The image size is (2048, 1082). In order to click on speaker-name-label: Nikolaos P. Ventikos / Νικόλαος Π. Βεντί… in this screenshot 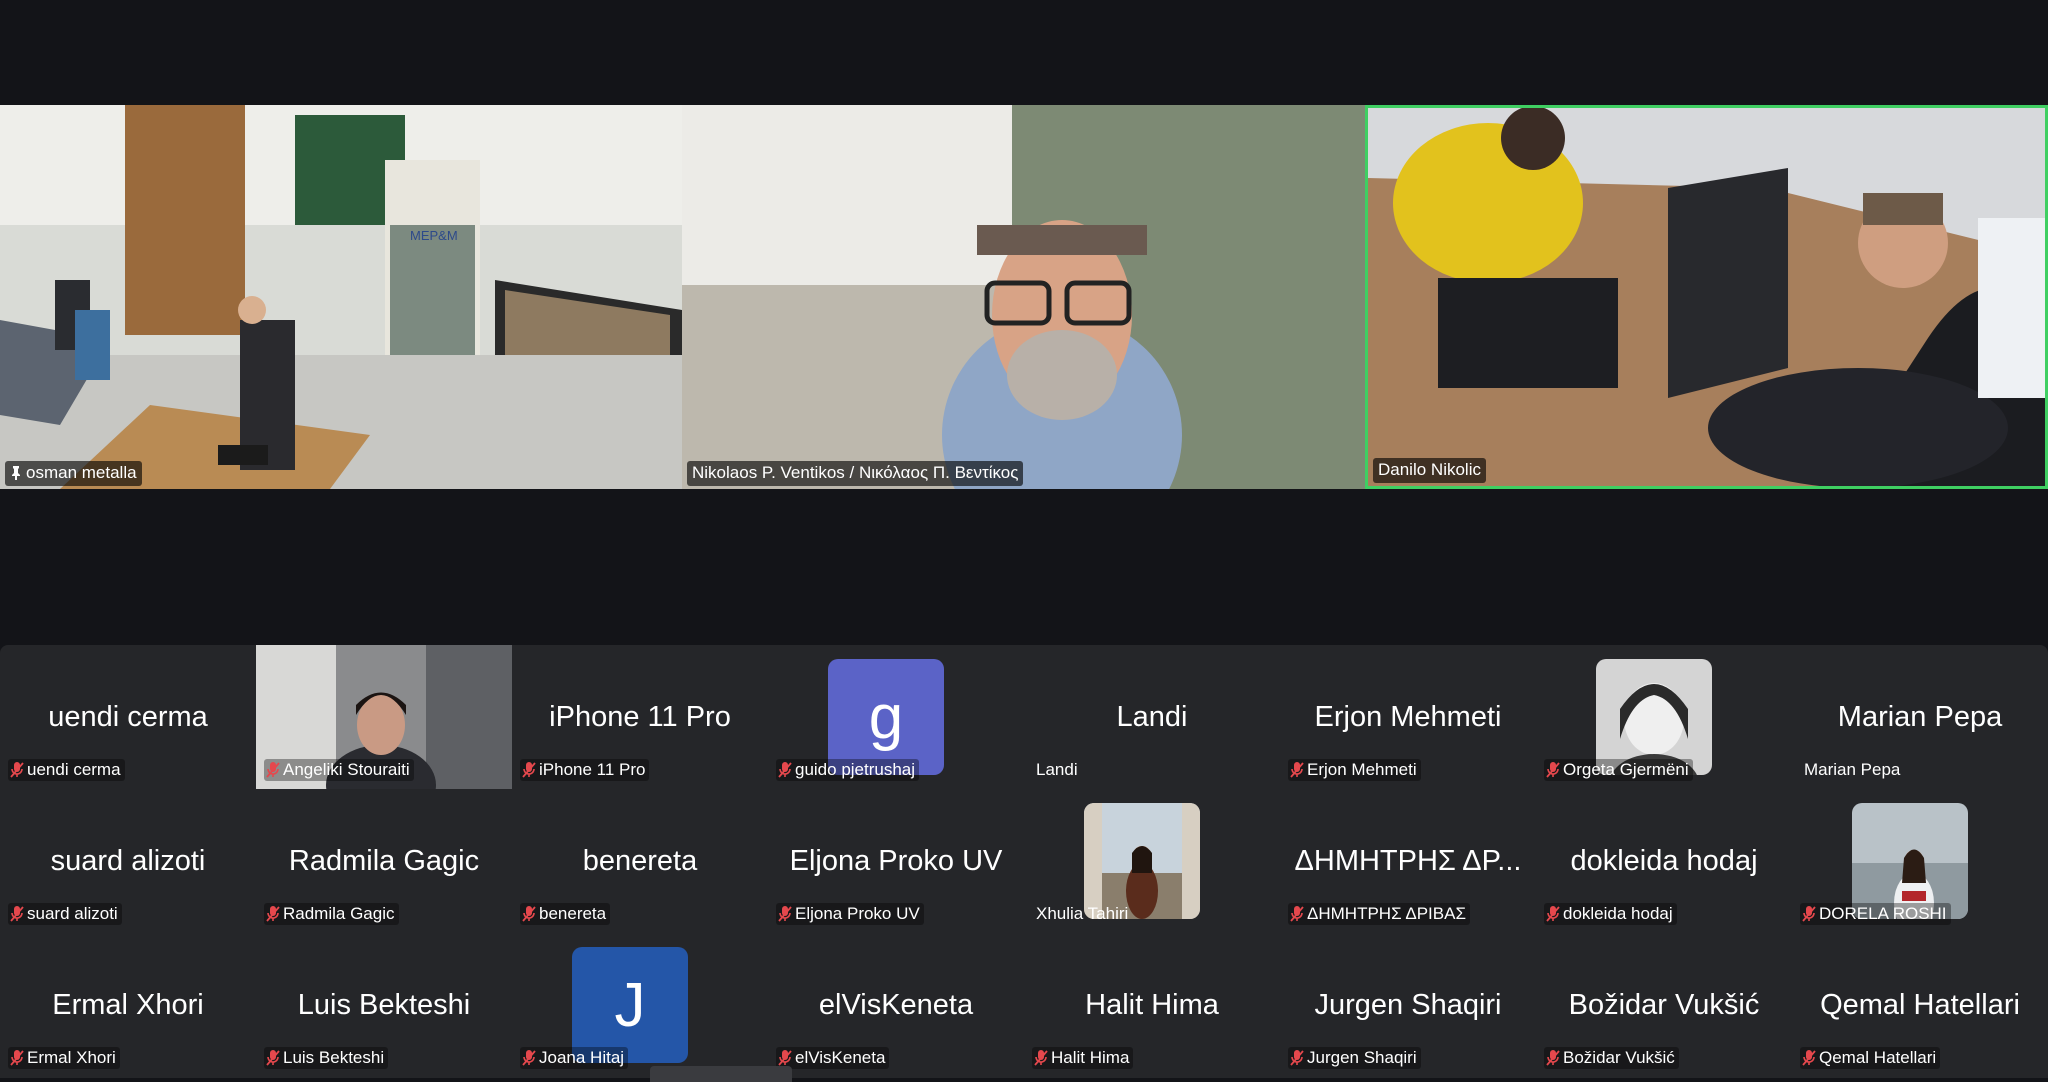, I will do `click(855, 473)`.